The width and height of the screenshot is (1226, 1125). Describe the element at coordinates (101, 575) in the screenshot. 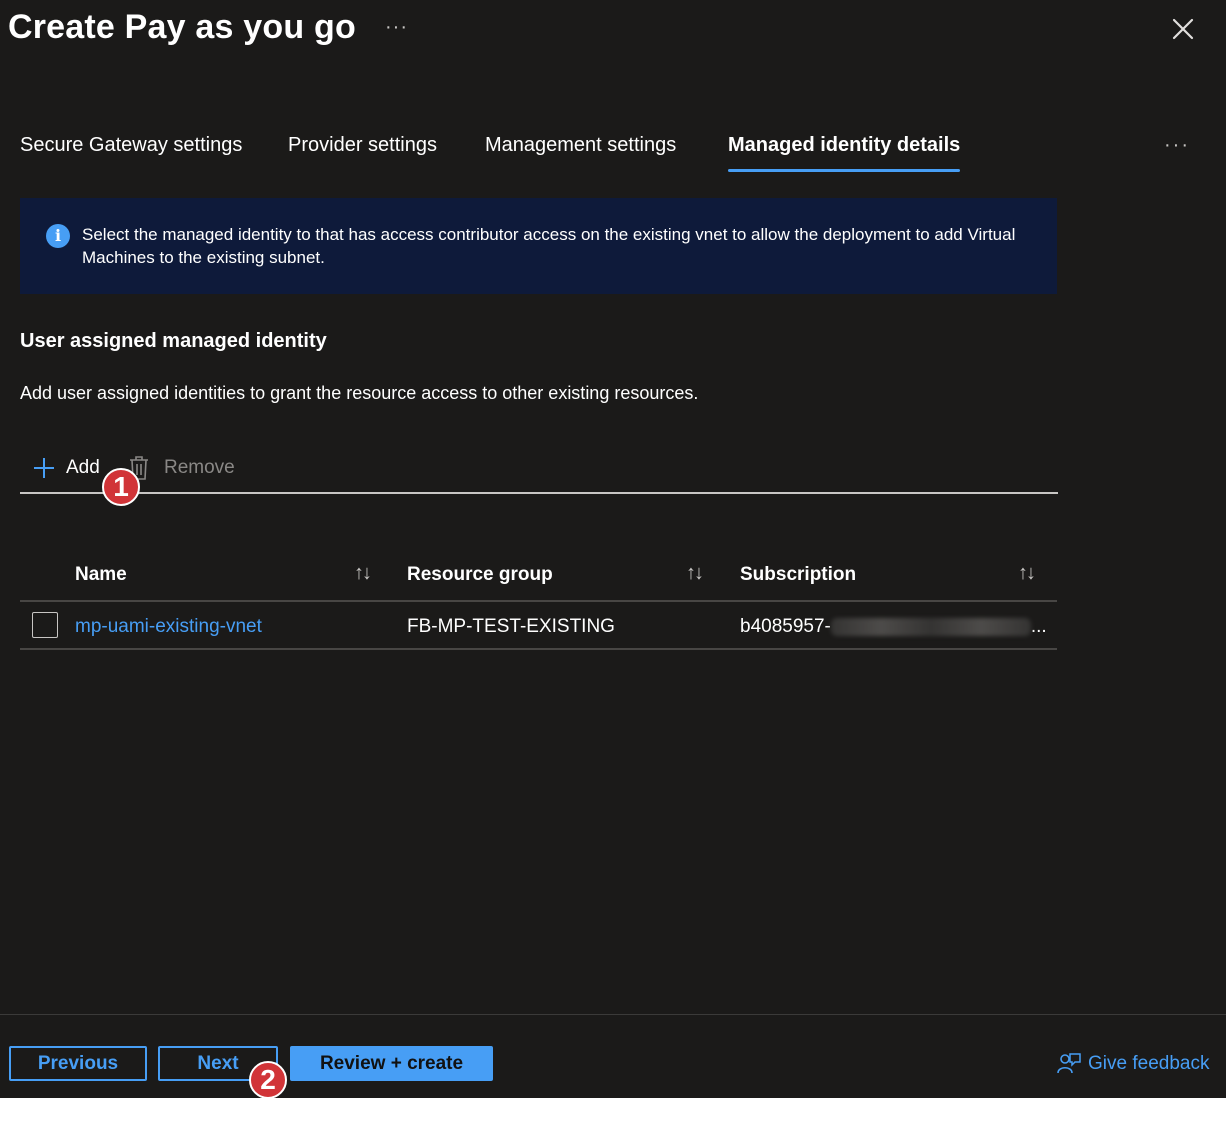

I see `column-header-name: Name` at that location.